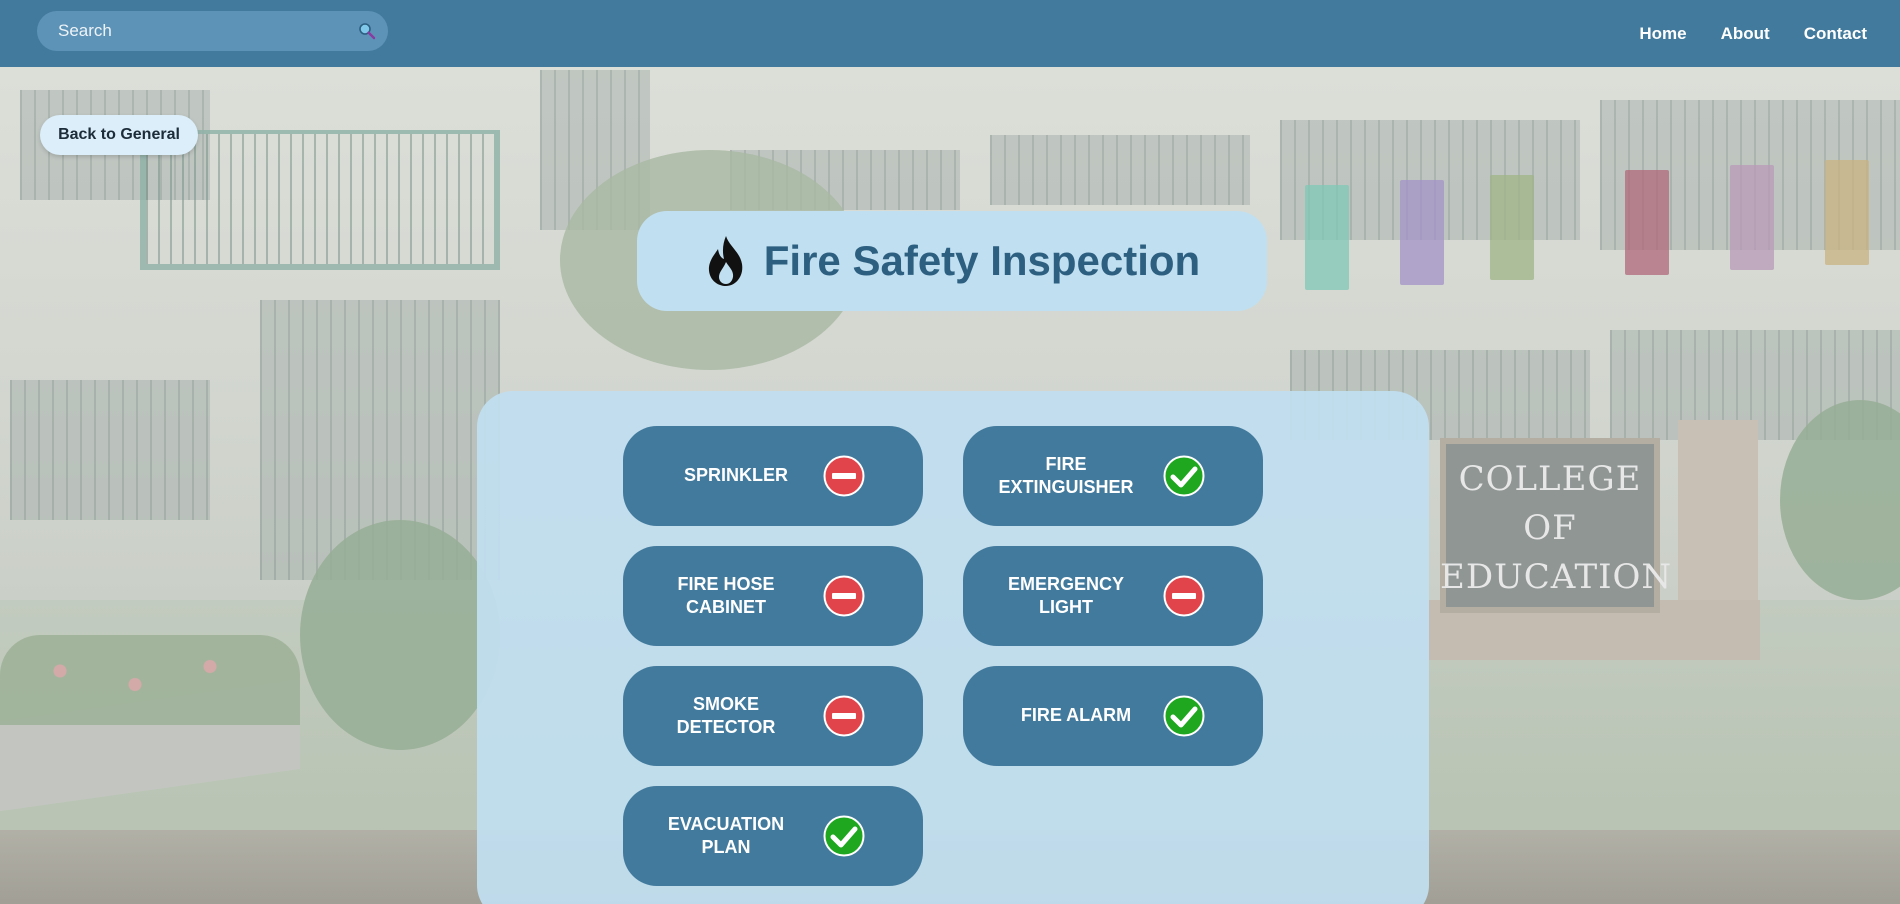 The image size is (1900, 904). I want to click on nav-home-link: Home, so click(1662, 34).